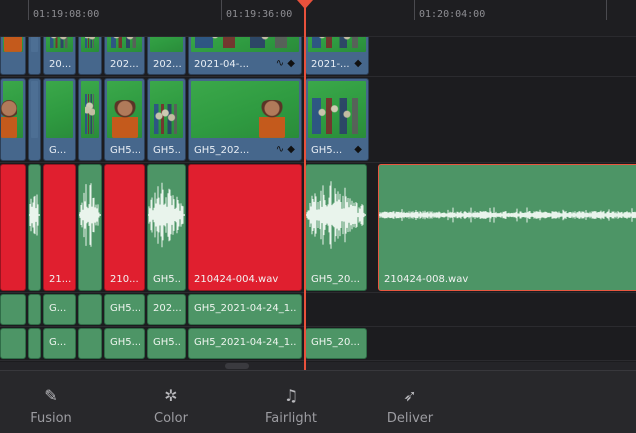  I want to click on timeline-ruler: 01:19:08:00 01:19:36:00 01:20:04:00, so click(318, 18).